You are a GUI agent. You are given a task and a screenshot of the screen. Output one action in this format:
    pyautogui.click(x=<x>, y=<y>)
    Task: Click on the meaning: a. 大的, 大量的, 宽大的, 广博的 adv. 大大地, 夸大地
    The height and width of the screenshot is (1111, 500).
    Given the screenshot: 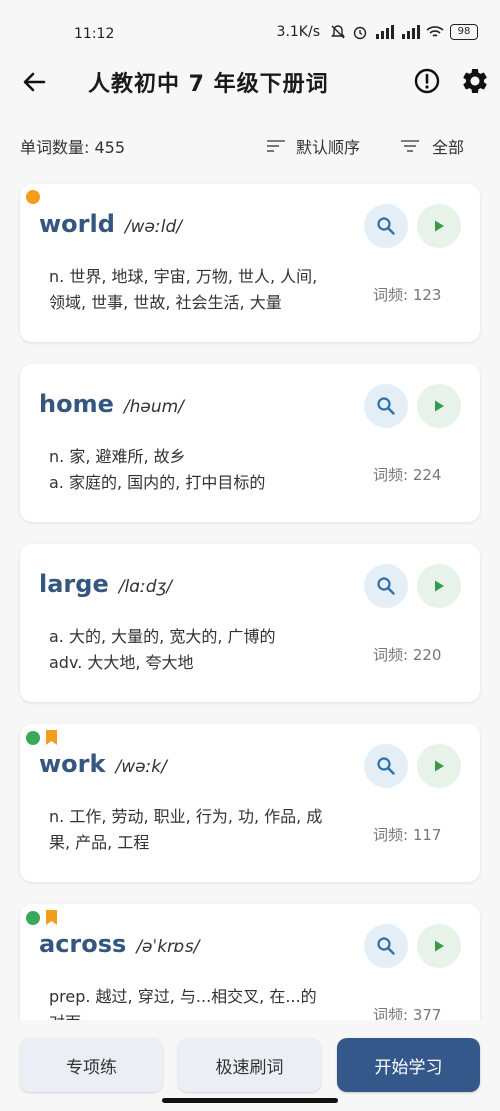 What is the action you would take?
    pyautogui.click(x=199, y=650)
    